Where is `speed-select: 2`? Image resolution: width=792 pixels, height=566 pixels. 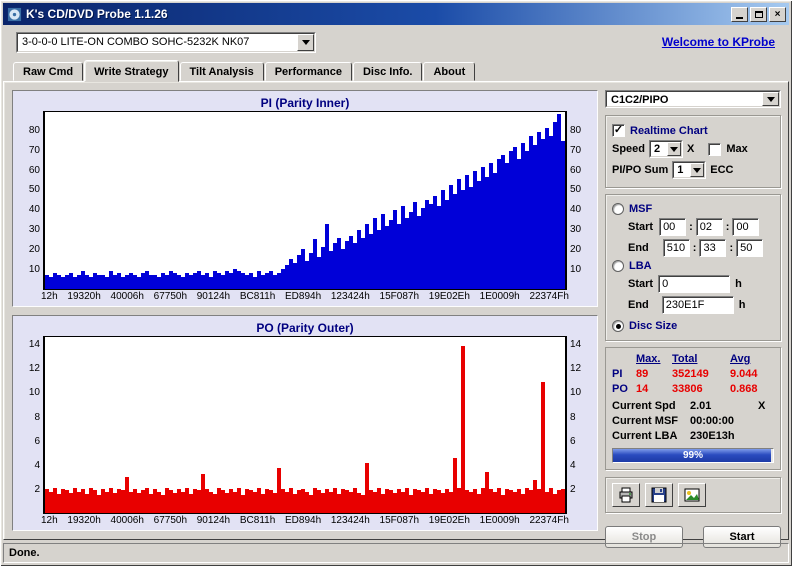
speed-select: 2 is located at coordinates (666, 149).